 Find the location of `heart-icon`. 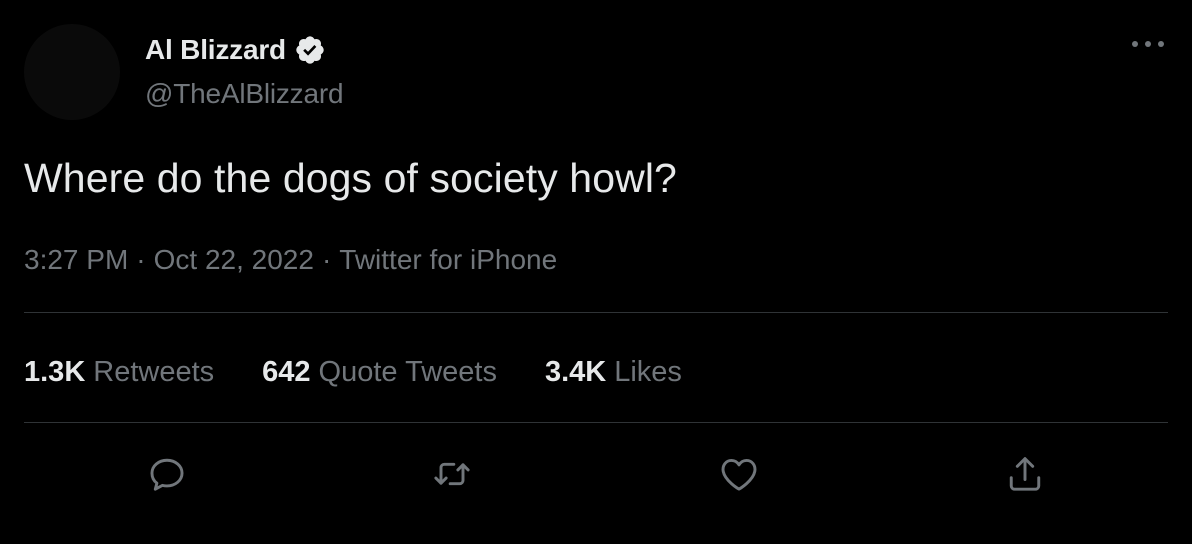

heart-icon is located at coordinates (739, 474).